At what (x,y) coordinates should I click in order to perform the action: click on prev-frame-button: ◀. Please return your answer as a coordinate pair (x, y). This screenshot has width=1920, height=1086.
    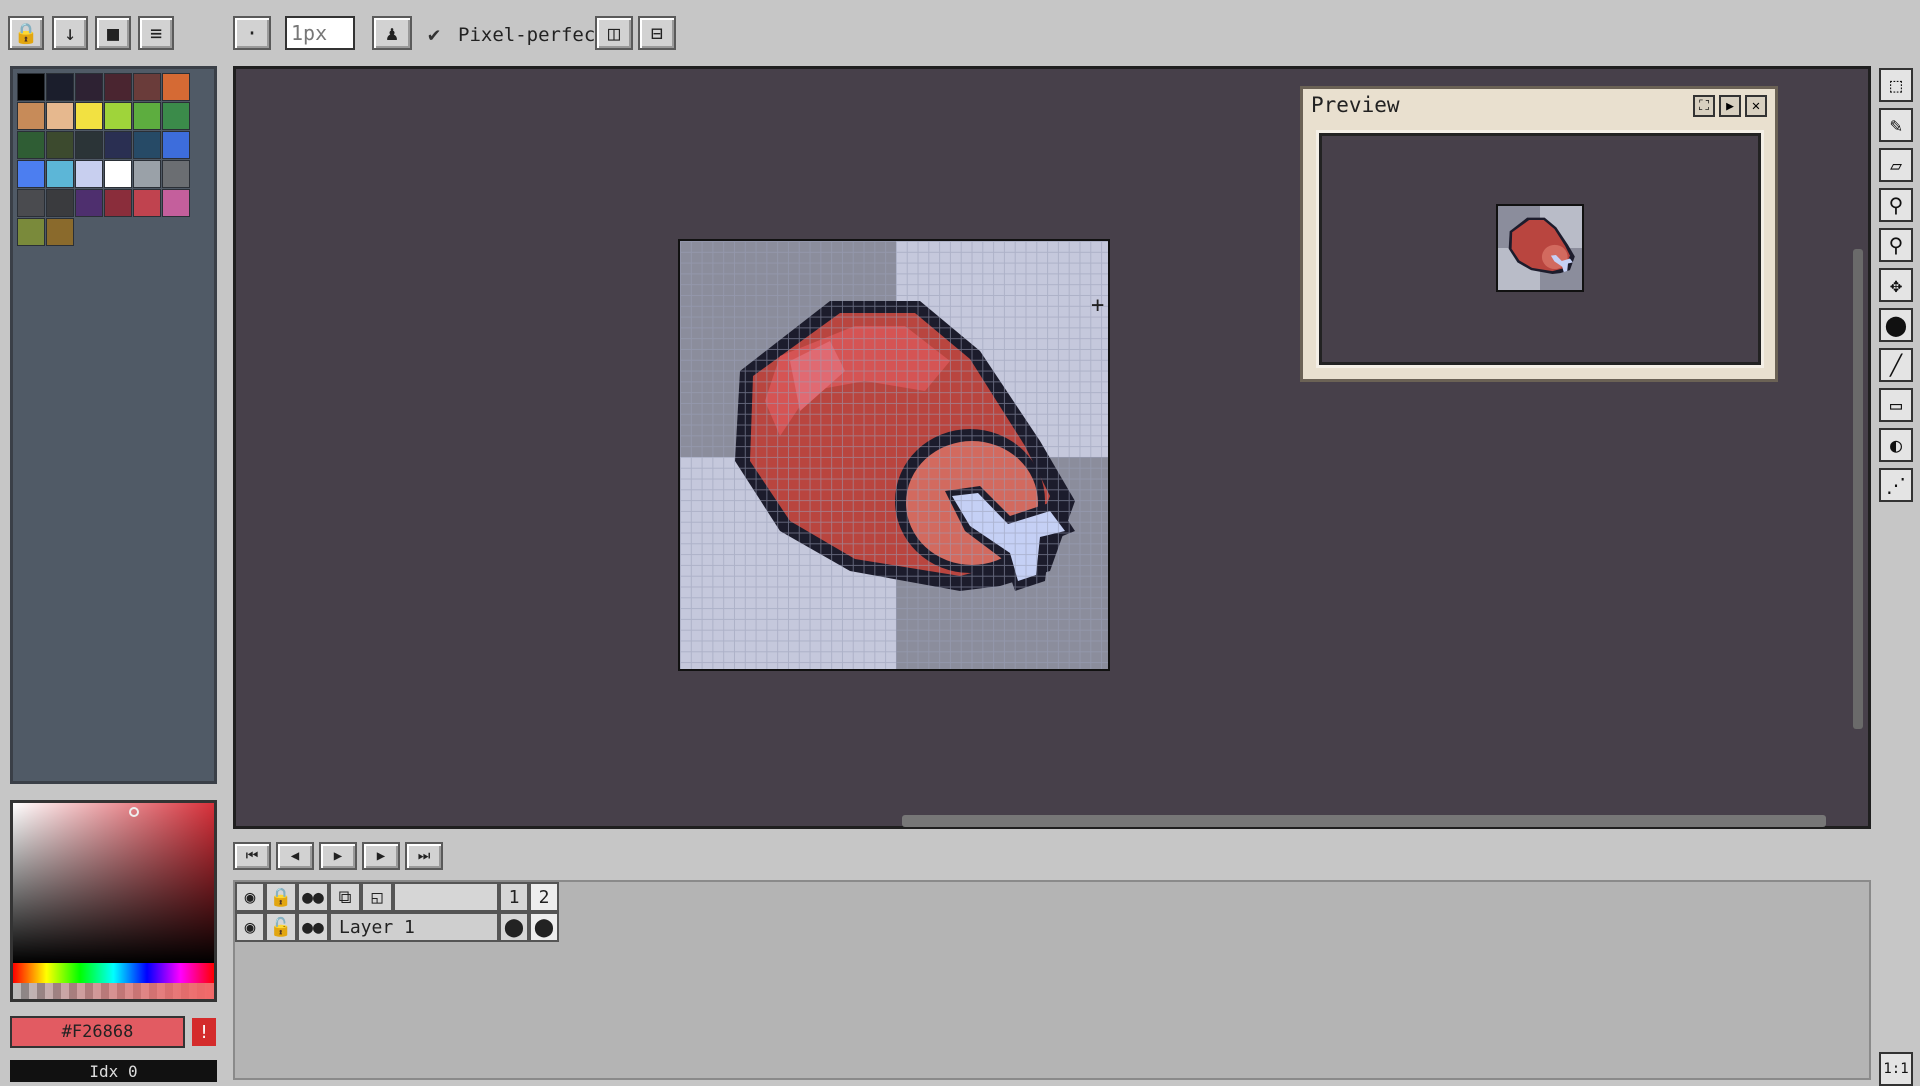
    Looking at the image, I should click on (295, 856).